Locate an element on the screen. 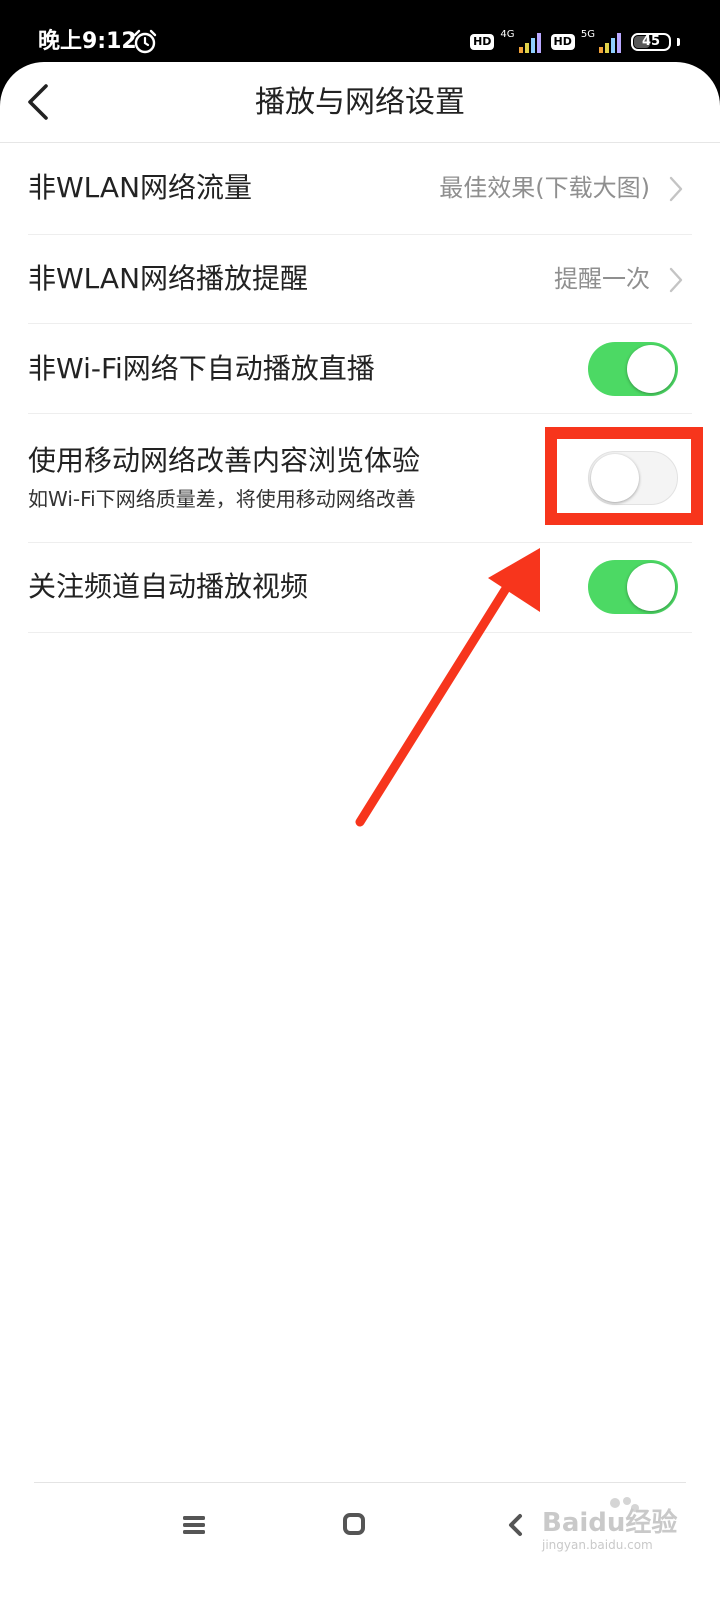 The image size is (720, 1600). setting-value: 提醒一次 is located at coordinates (602, 279).